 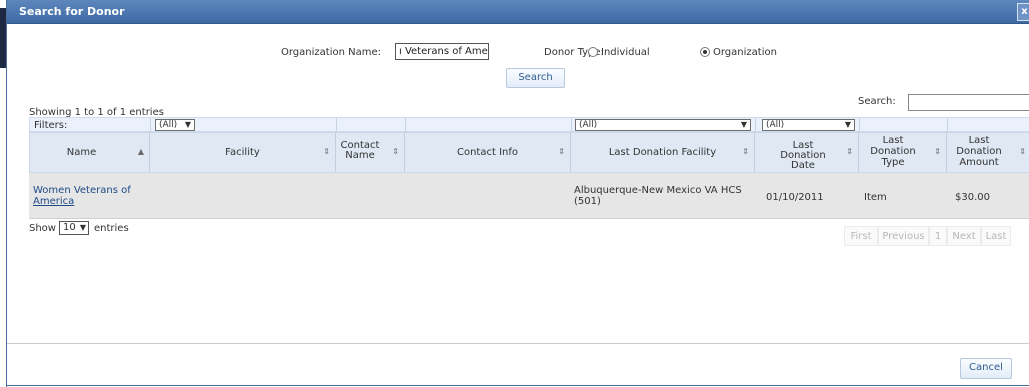 I want to click on individual-radio, so click(x=593, y=52).